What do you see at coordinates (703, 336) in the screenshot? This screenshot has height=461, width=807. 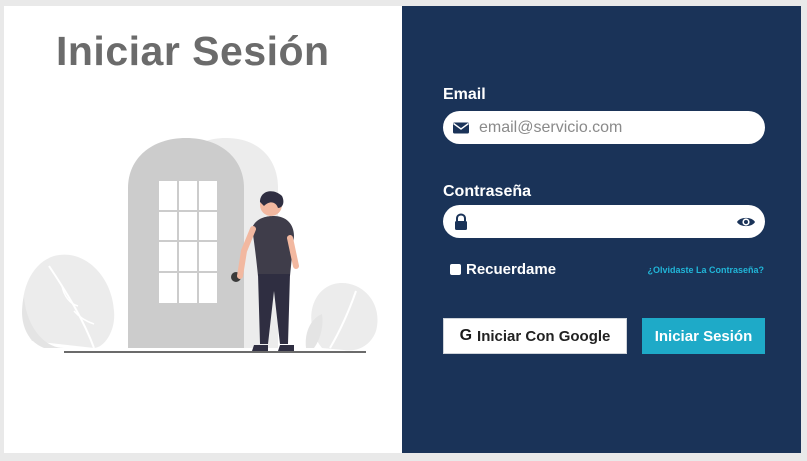 I see `login-button: Iniciar Sesión` at bounding box center [703, 336].